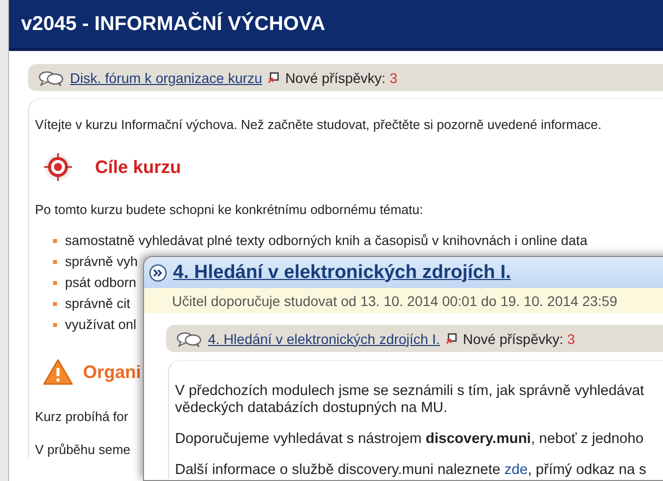 The image size is (663, 481). Describe the element at coordinates (318, 125) in the screenshot. I see `intro-text: Vítejte v kurzu Informační výchova. Než začněte studovat, přečtěte si pozorně uvedené informace.` at that location.